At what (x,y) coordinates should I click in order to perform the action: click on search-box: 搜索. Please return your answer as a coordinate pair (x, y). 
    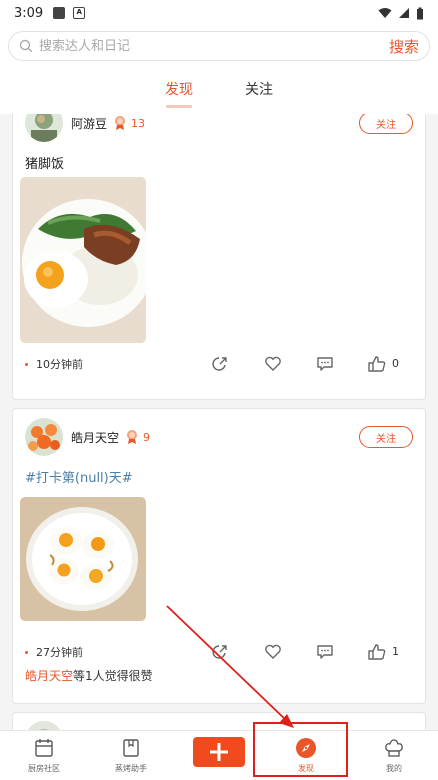
    Looking at the image, I should click on (219, 46).